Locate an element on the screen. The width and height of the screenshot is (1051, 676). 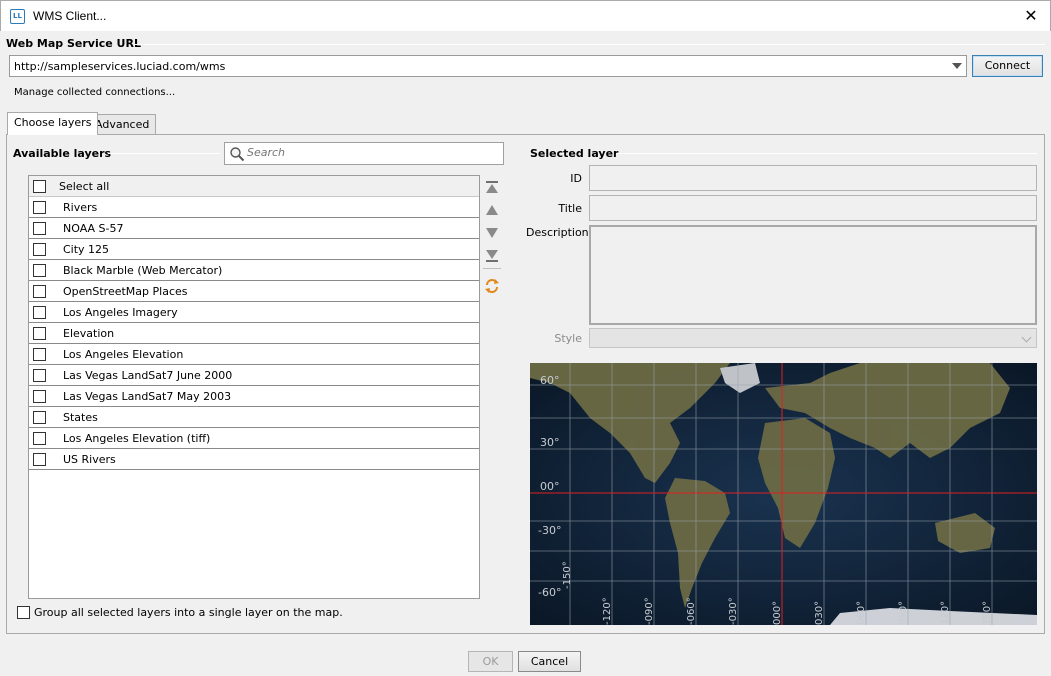
lon-label: -150° is located at coordinates (567, 575).